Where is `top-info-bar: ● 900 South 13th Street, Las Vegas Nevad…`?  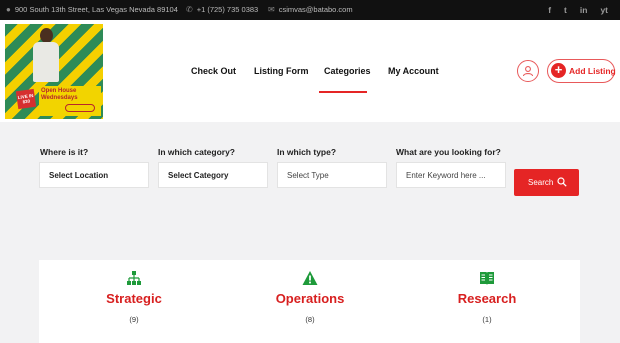 top-info-bar: ● 900 South 13th Street, Las Vegas Nevad… is located at coordinates (310, 10).